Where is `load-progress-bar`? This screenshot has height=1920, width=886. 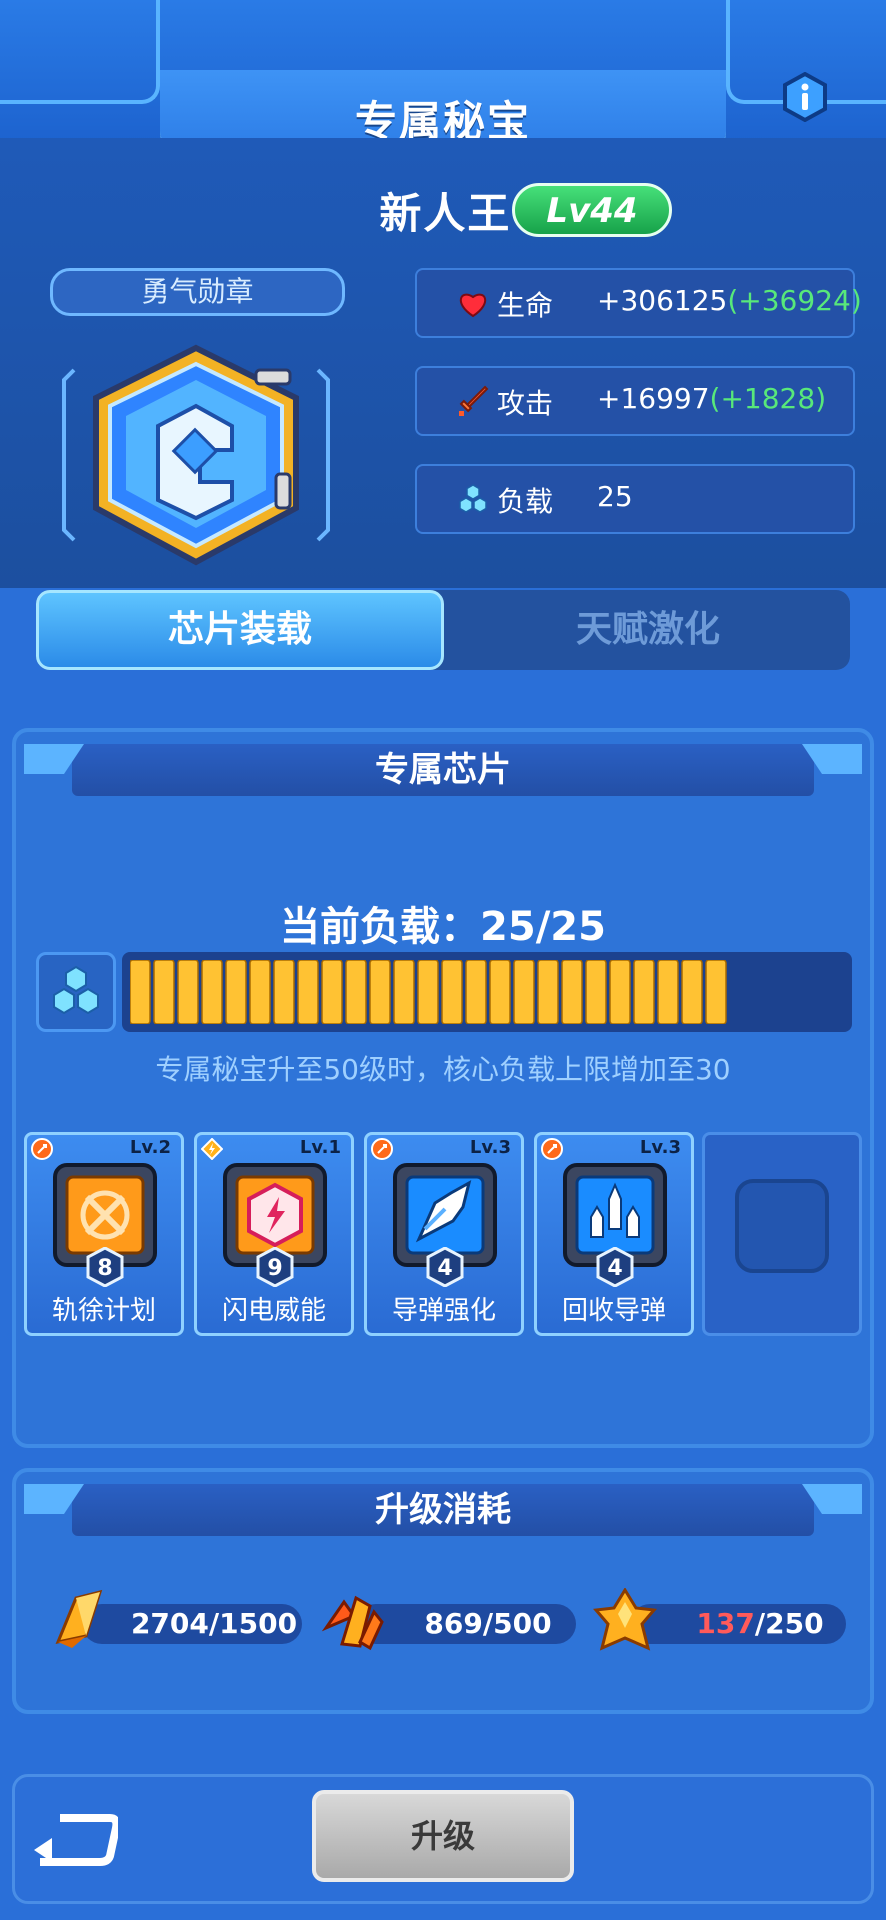
load-progress-bar is located at coordinates (487, 992).